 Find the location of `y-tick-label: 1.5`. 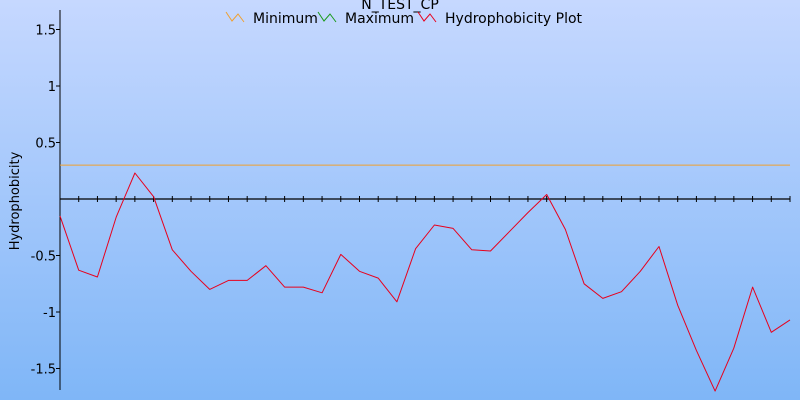

y-tick-label: 1.5 is located at coordinates (45, 31).